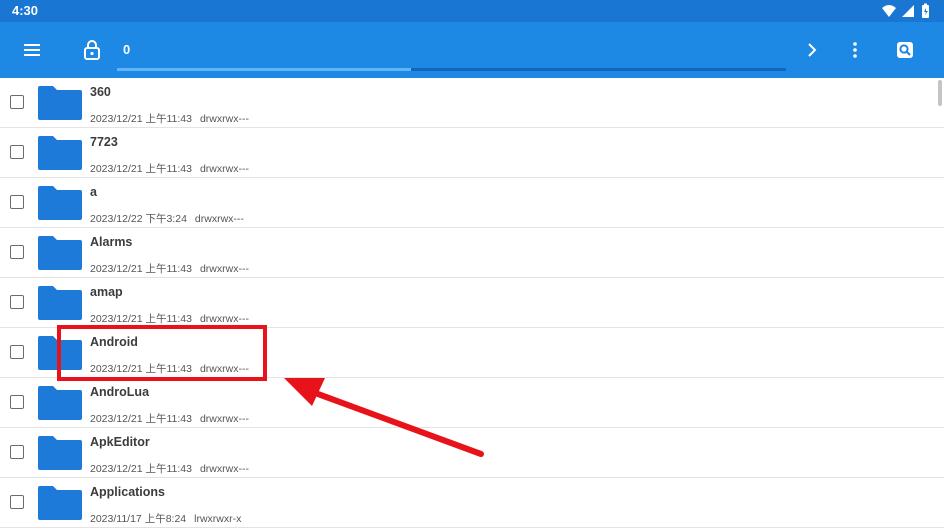  I want to click on file-name: a, so click(93, 192).